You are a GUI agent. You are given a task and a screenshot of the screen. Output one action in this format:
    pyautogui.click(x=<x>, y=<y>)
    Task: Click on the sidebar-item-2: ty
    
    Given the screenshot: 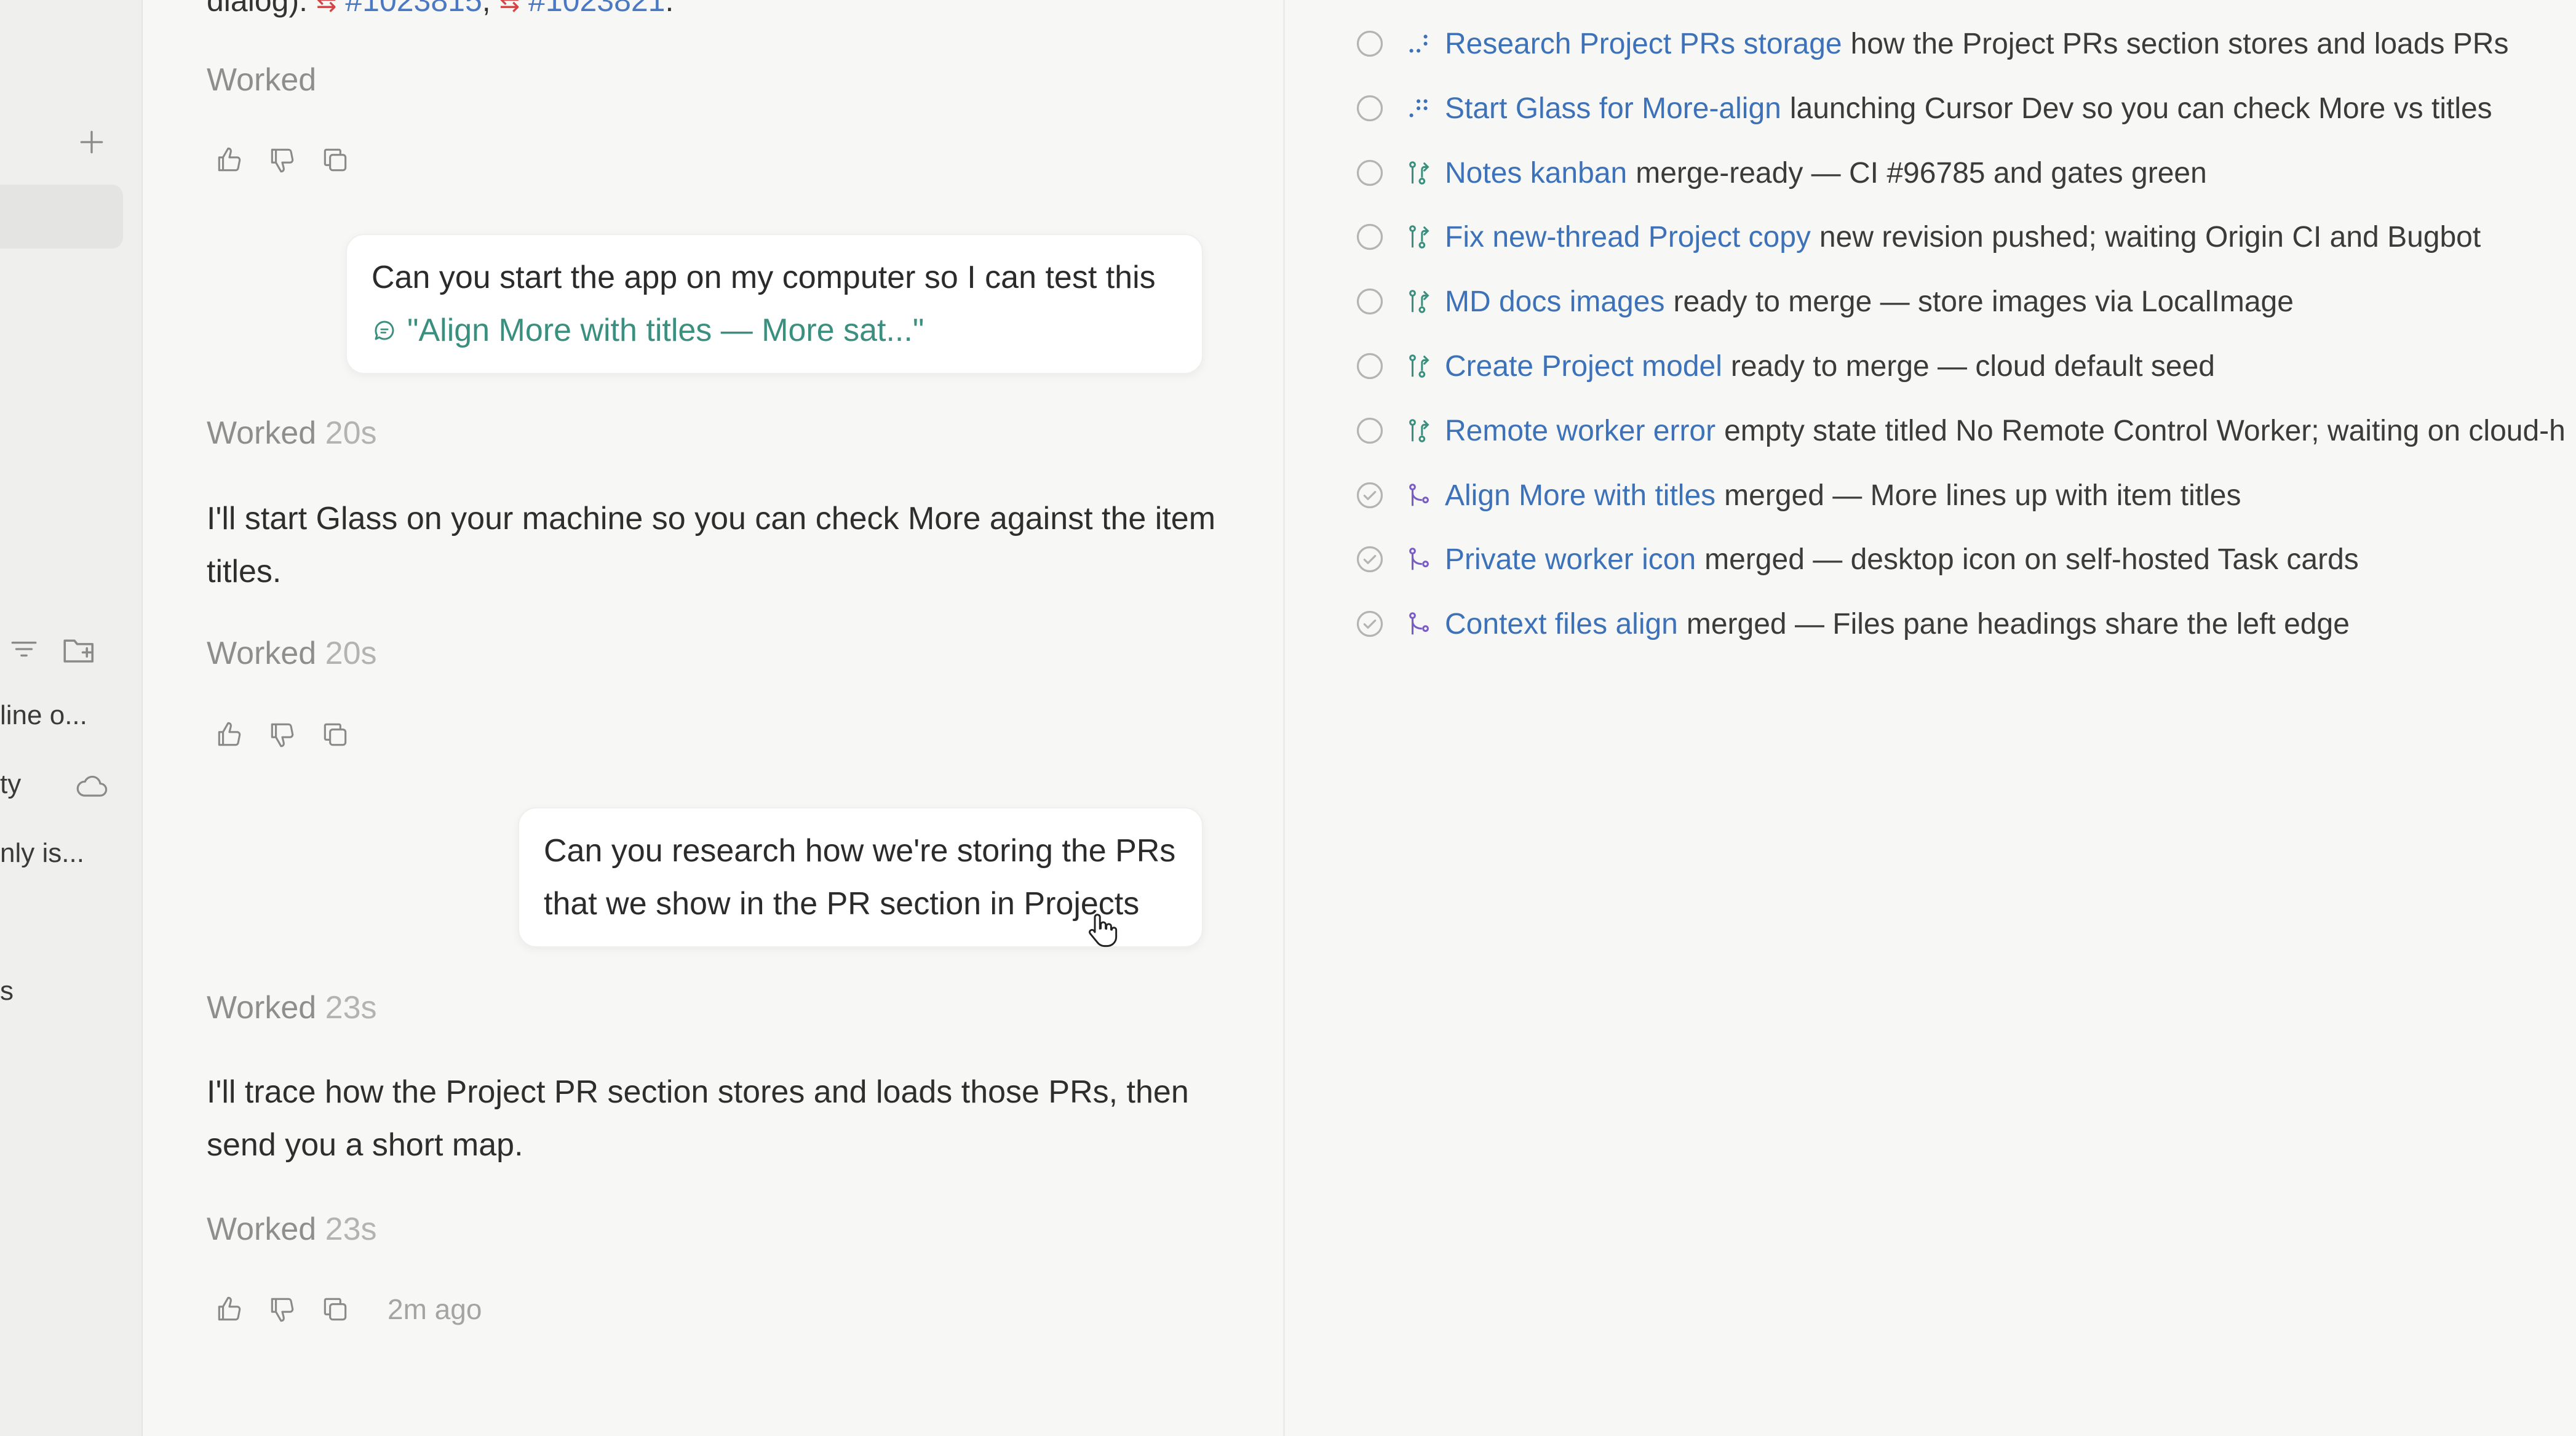 What is the action you would take?
    pyautogui.click(x=10, y=784)
    